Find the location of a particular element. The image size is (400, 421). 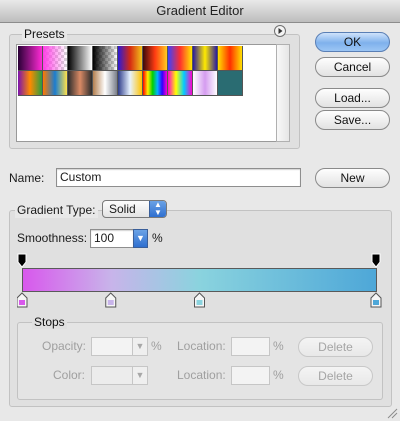

resize-grip-icon is located at coordinates (392, 413).